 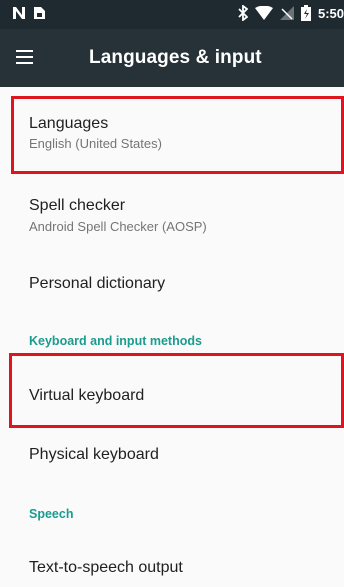 What do you see at coordinates (175, 57) in the screenshot?
I see `page-title: Languages & input` at bounding box center [175, 57].